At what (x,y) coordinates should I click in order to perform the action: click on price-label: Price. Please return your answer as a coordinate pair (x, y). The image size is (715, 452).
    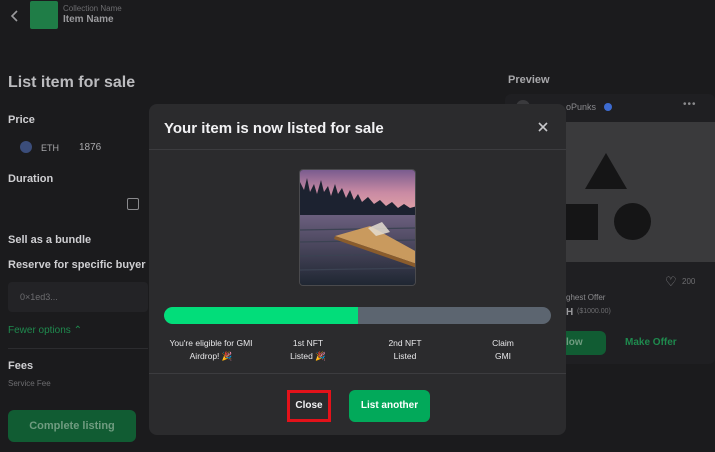
    Looking at the image, I should click on (21, 120).